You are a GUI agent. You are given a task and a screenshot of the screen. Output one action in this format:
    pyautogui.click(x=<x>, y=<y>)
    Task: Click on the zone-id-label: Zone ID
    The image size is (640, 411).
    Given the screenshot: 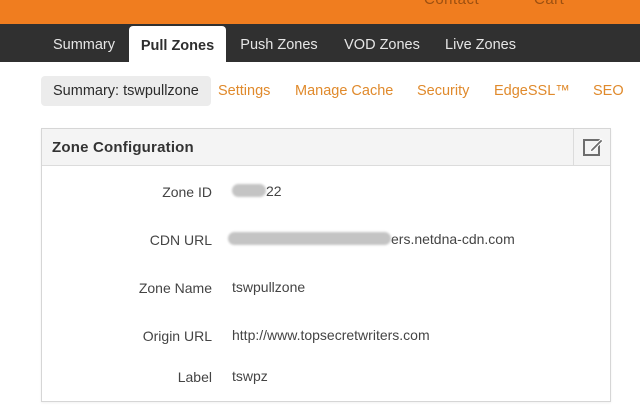 What is the action you would take?
    pyautogui.click(x=187, y=192)
    